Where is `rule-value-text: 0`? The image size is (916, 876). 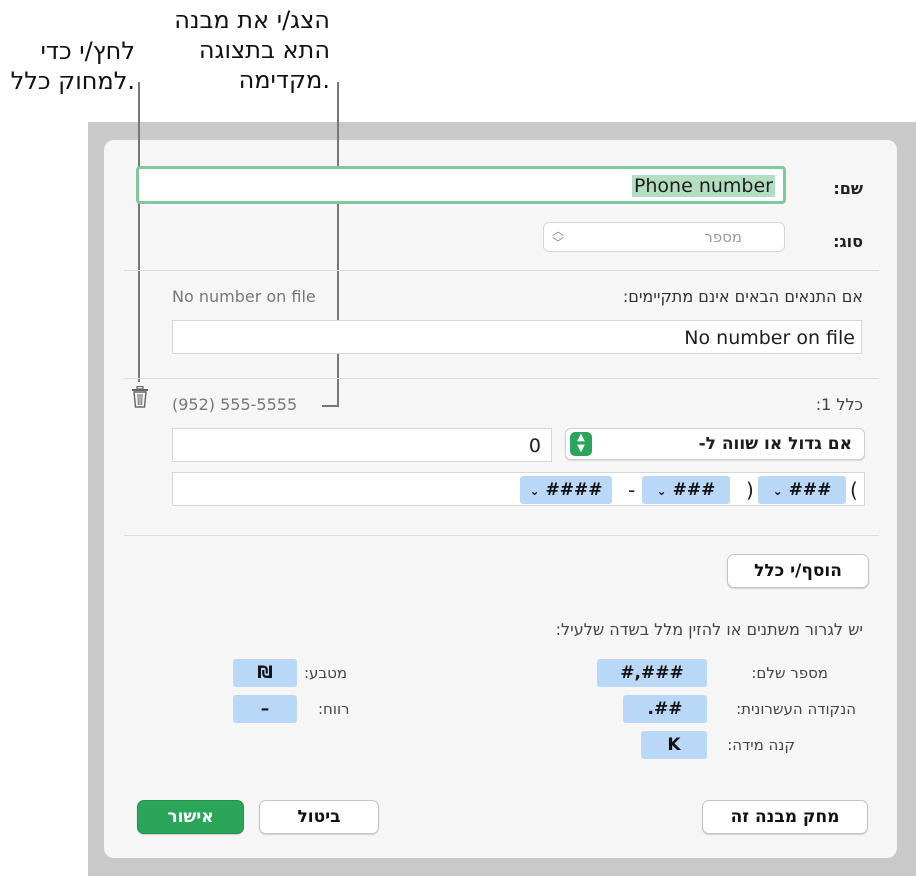
rule-value-text: 0 is located at coordinates (535, 446).